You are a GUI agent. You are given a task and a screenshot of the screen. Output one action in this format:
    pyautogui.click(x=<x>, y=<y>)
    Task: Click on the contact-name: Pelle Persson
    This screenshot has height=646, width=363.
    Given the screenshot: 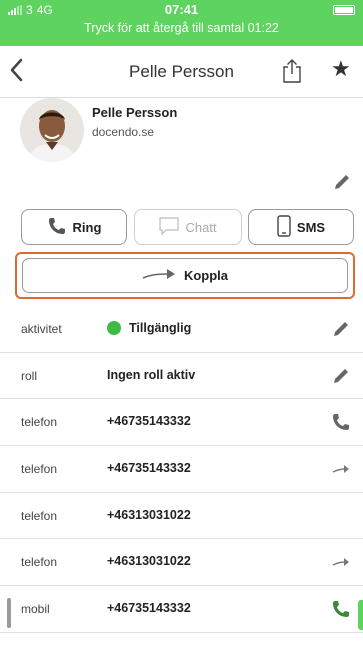 What is the action you would take?
    pyautogui.click(x=135, y=112)
    